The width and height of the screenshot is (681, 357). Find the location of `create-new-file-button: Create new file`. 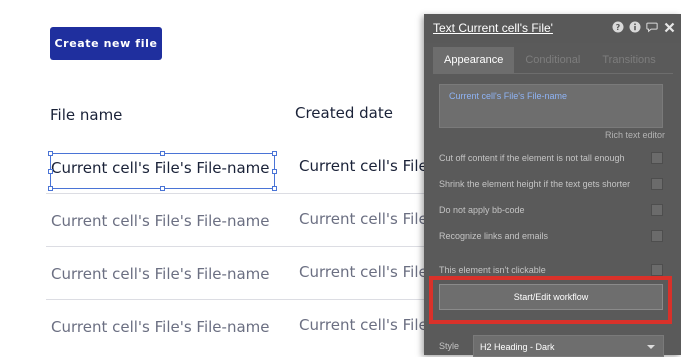

create-new-file-button: Create new file is located at coordinates (106, 43).